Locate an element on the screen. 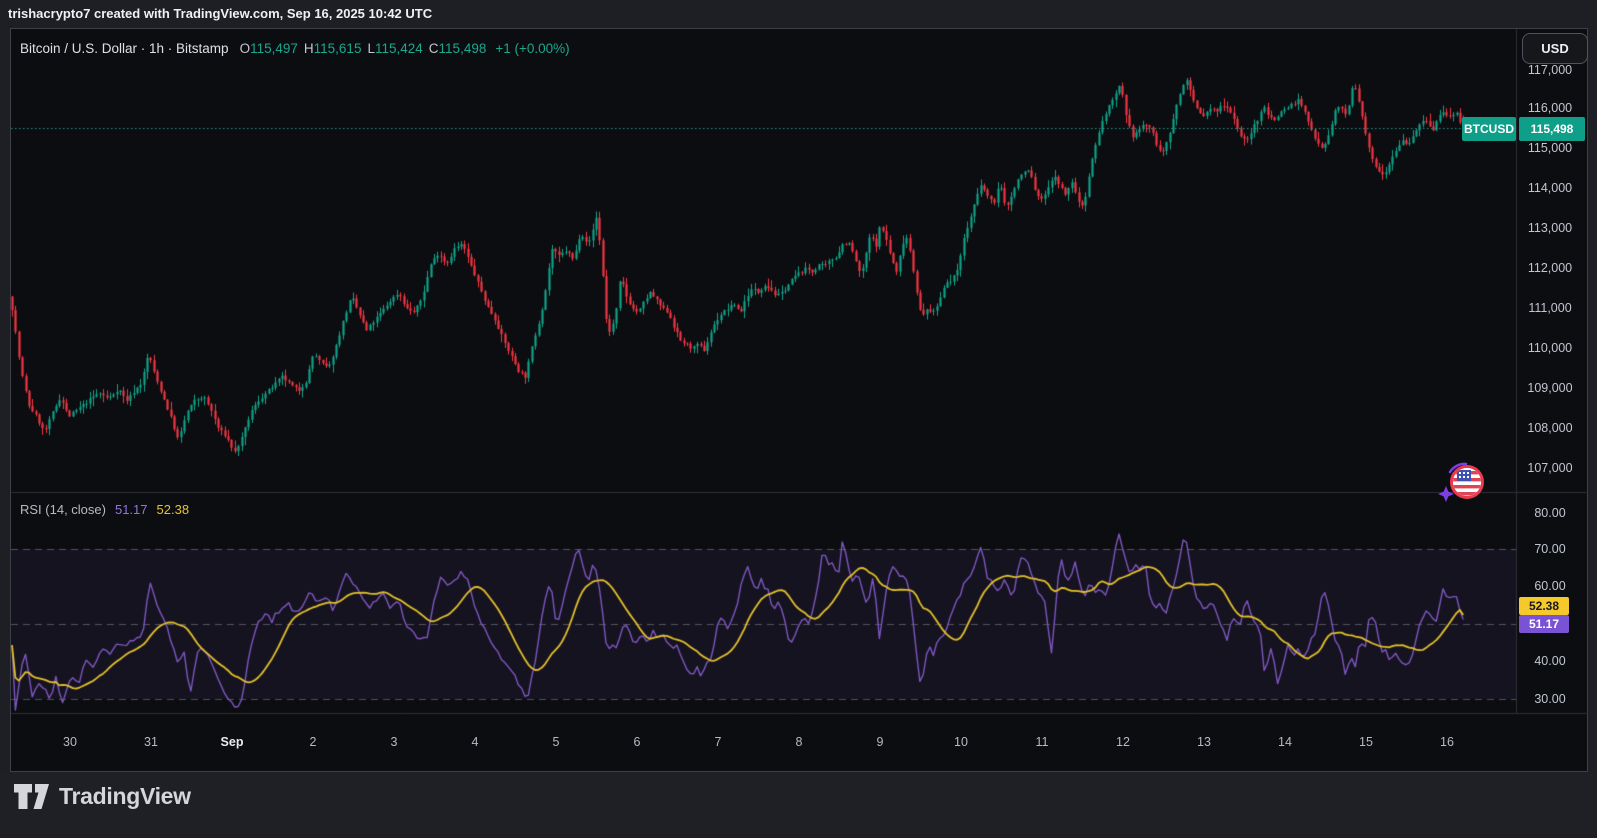 Image resolution: width=1597 pixels, height=838 pixels. rsi-ma-current-value: 52.38 is located at coordinates (173, 509).